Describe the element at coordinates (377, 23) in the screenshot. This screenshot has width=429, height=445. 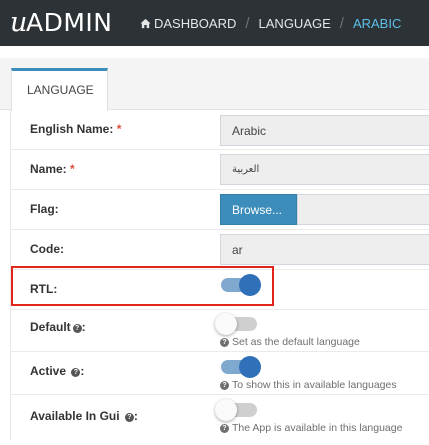
I see `breadcrumb-arabic: ARABIC` at that location.